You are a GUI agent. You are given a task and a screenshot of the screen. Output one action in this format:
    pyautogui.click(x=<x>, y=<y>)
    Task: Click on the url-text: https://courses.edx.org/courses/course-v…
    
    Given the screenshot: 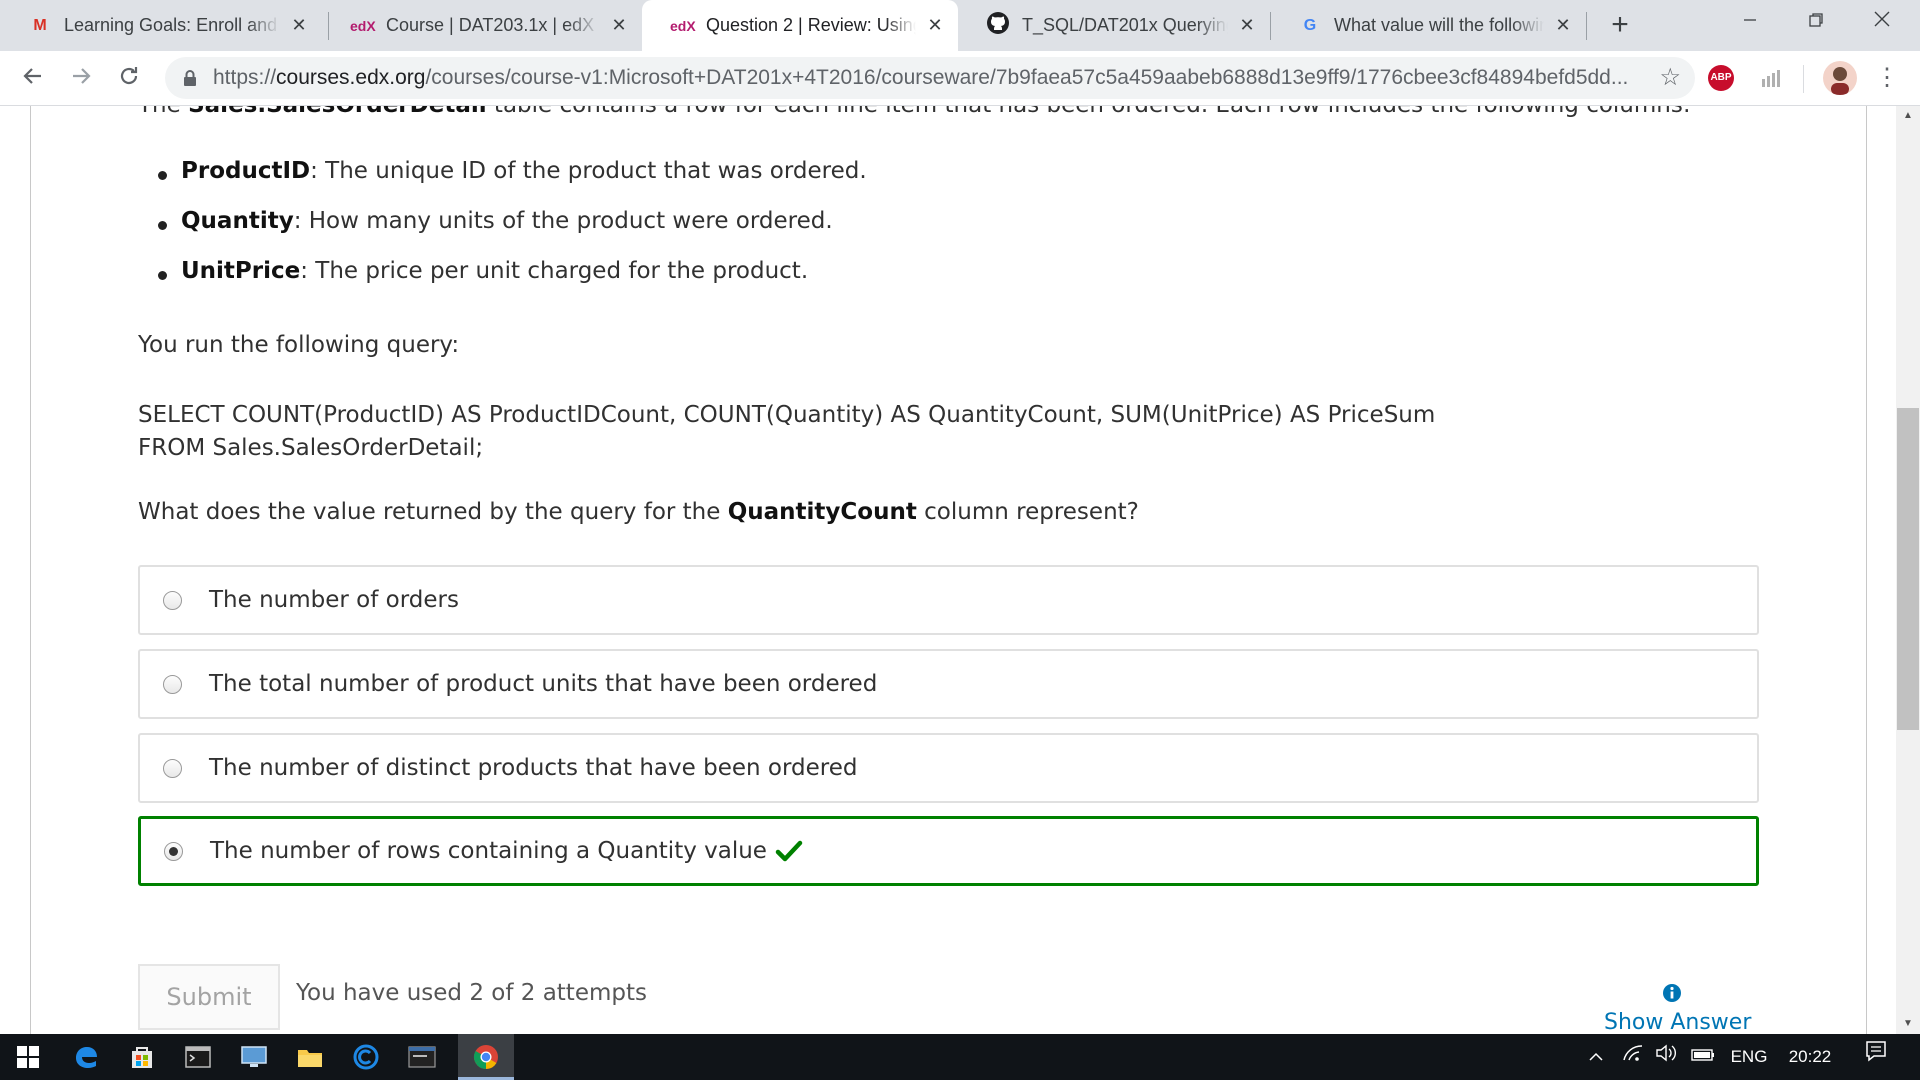 What is the action you would take?
    pyautogui.click(x=921, y=77)
    